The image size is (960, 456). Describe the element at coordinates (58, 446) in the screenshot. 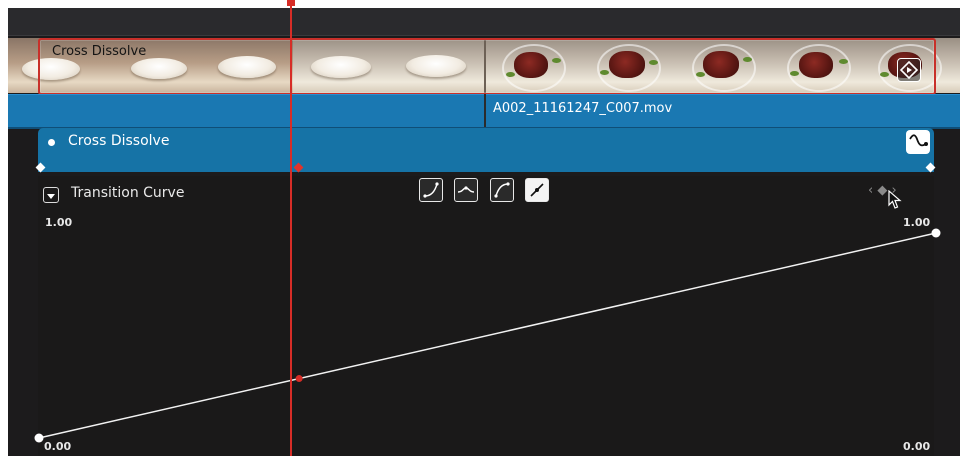

I see `y-min-label-left: 0.00` at that location.